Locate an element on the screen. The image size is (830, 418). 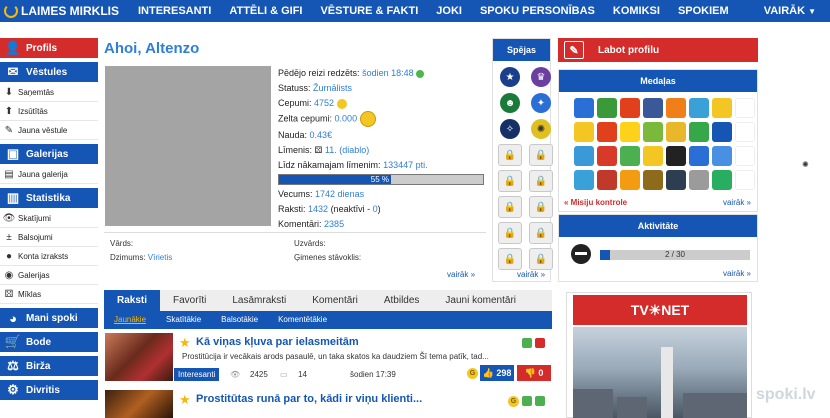
tab-lasamraksti: Lasāmraksti is located at coordinates (259, 300).